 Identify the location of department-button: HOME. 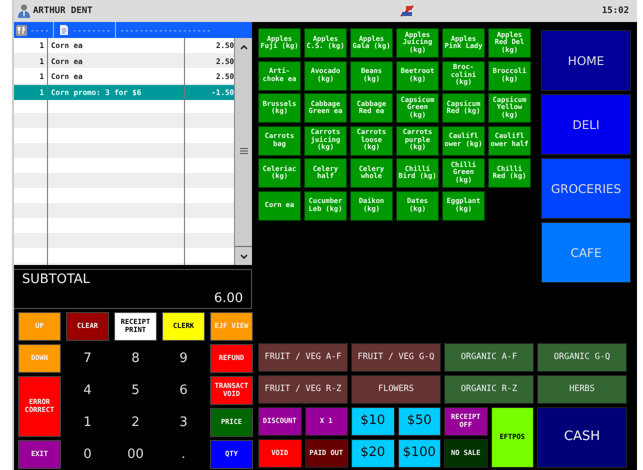
(586, 60).